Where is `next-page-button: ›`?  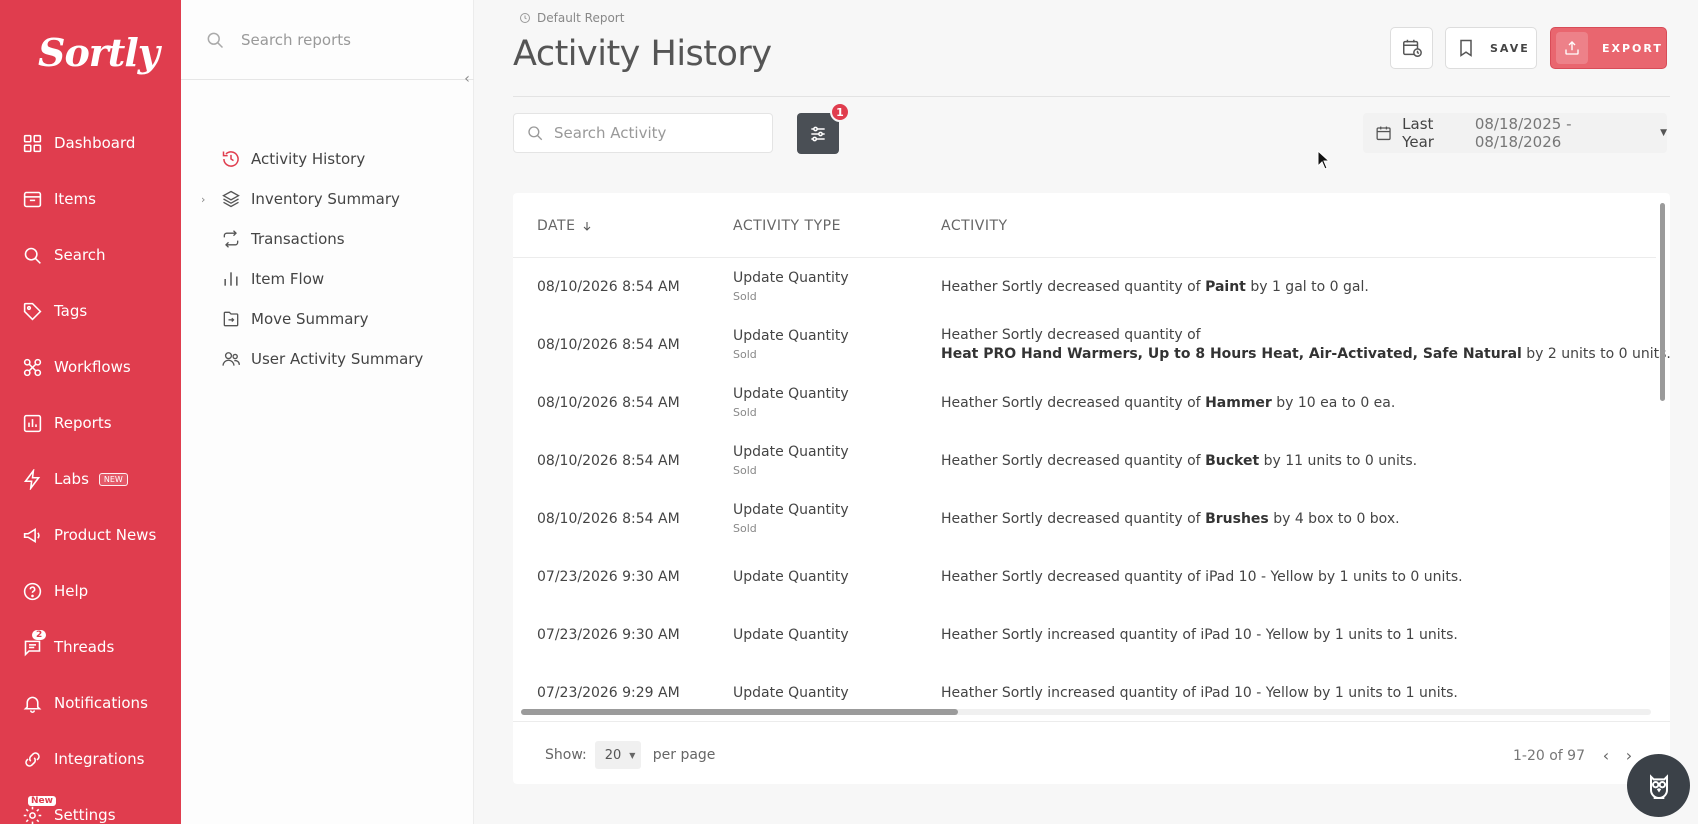
next-page-button: › is located at coordinates (1629, 755).